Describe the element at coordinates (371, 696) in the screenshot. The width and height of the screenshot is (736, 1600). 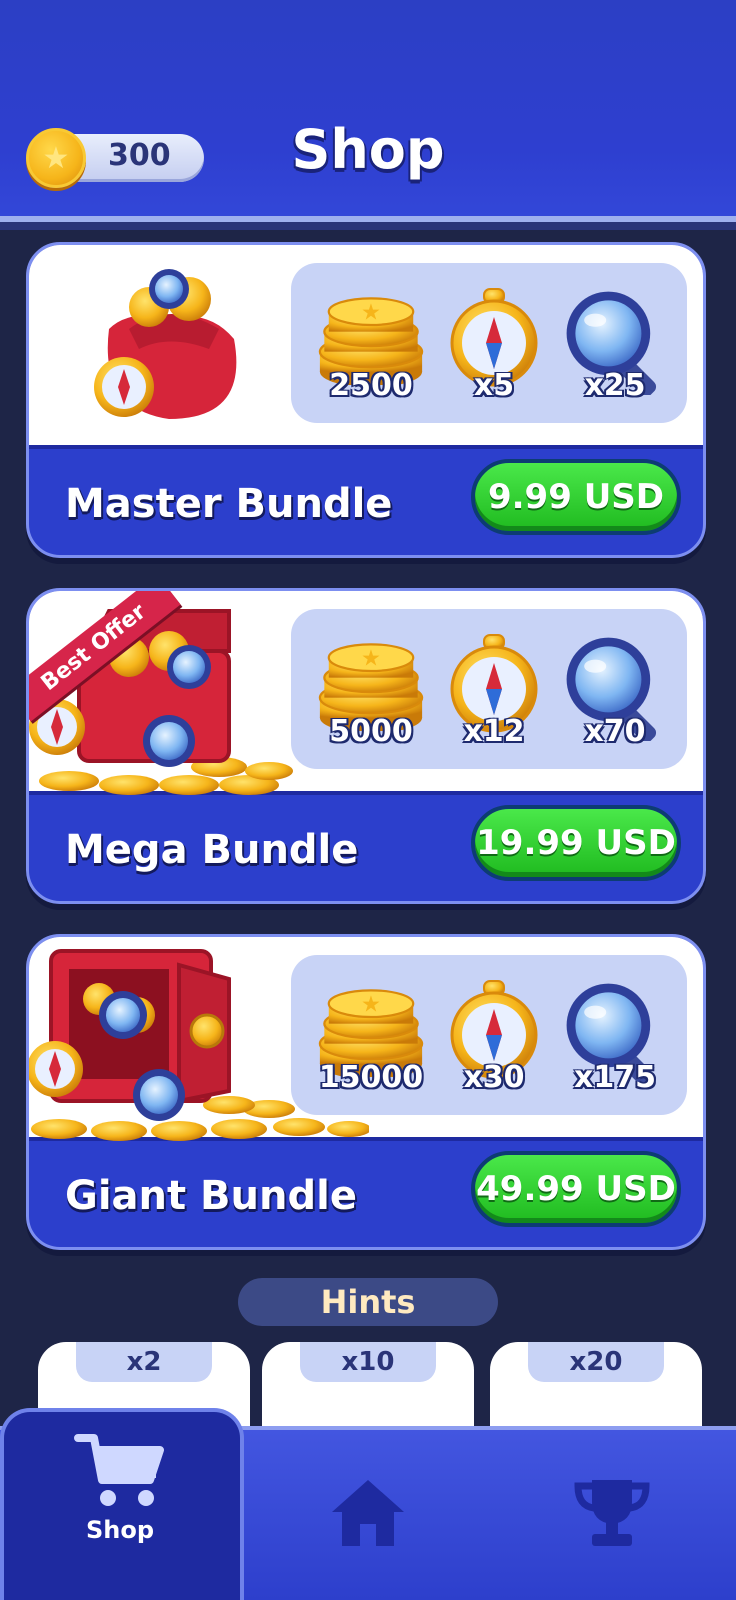
I see `coins-item: 5000` at that location.